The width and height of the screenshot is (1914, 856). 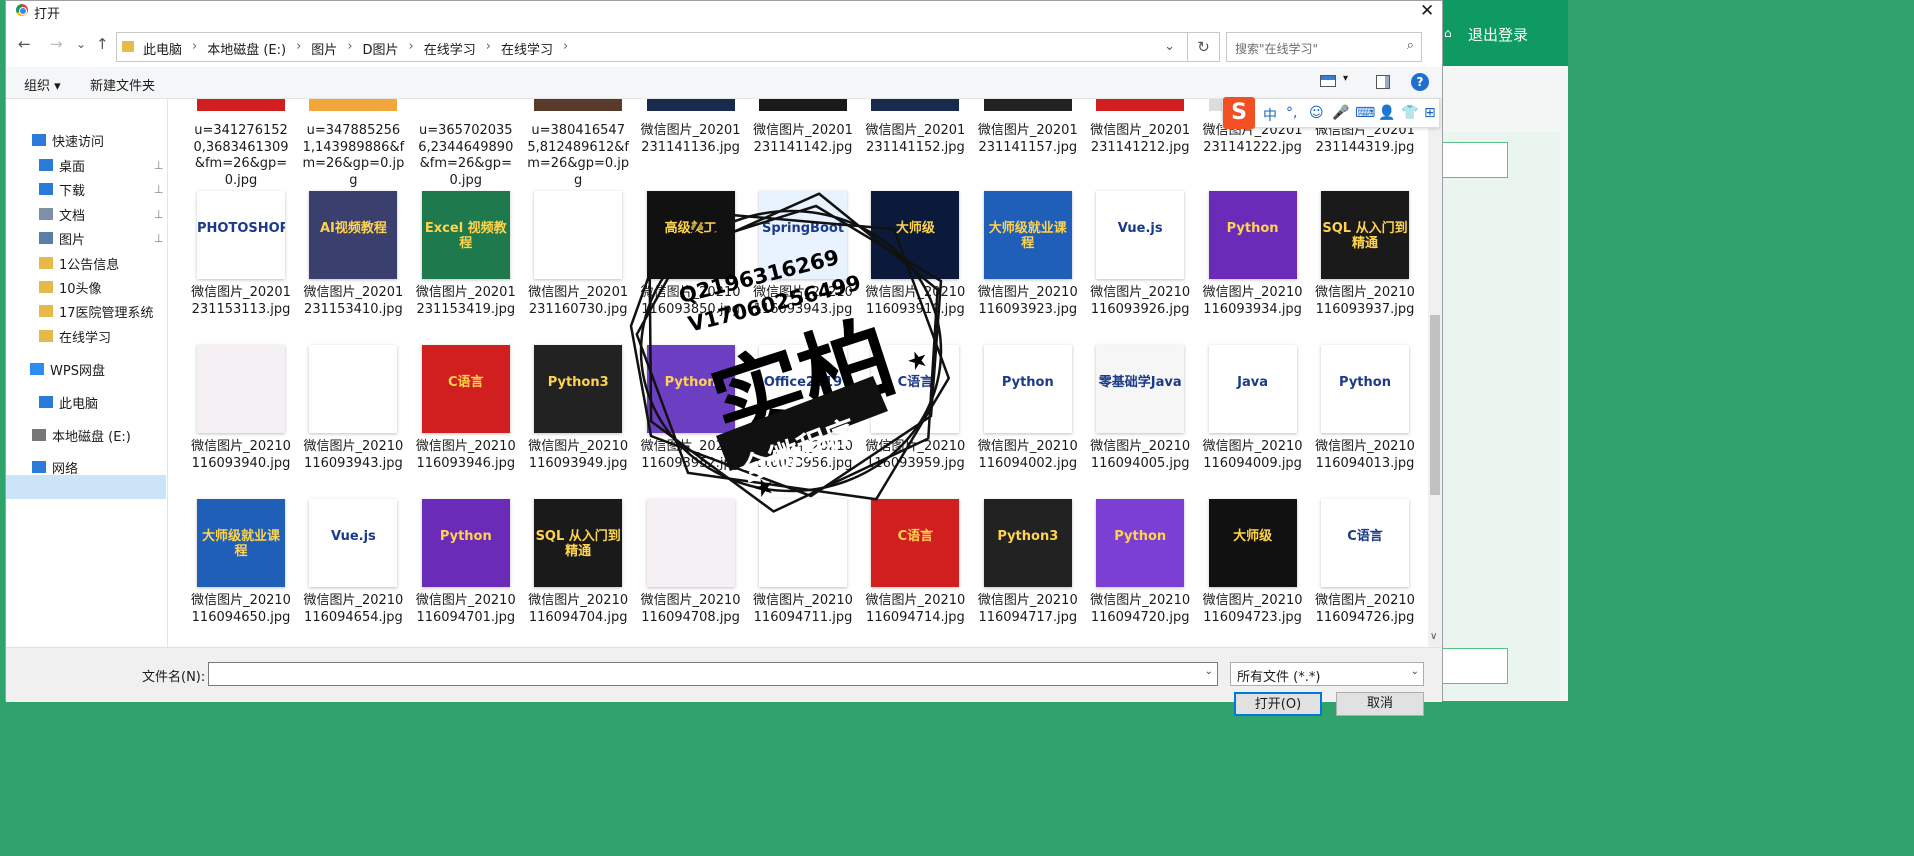 What do you see at coordinates (86, 487) in the screenshot?
I see `selected-highlight` at bounding box center [86, 487].